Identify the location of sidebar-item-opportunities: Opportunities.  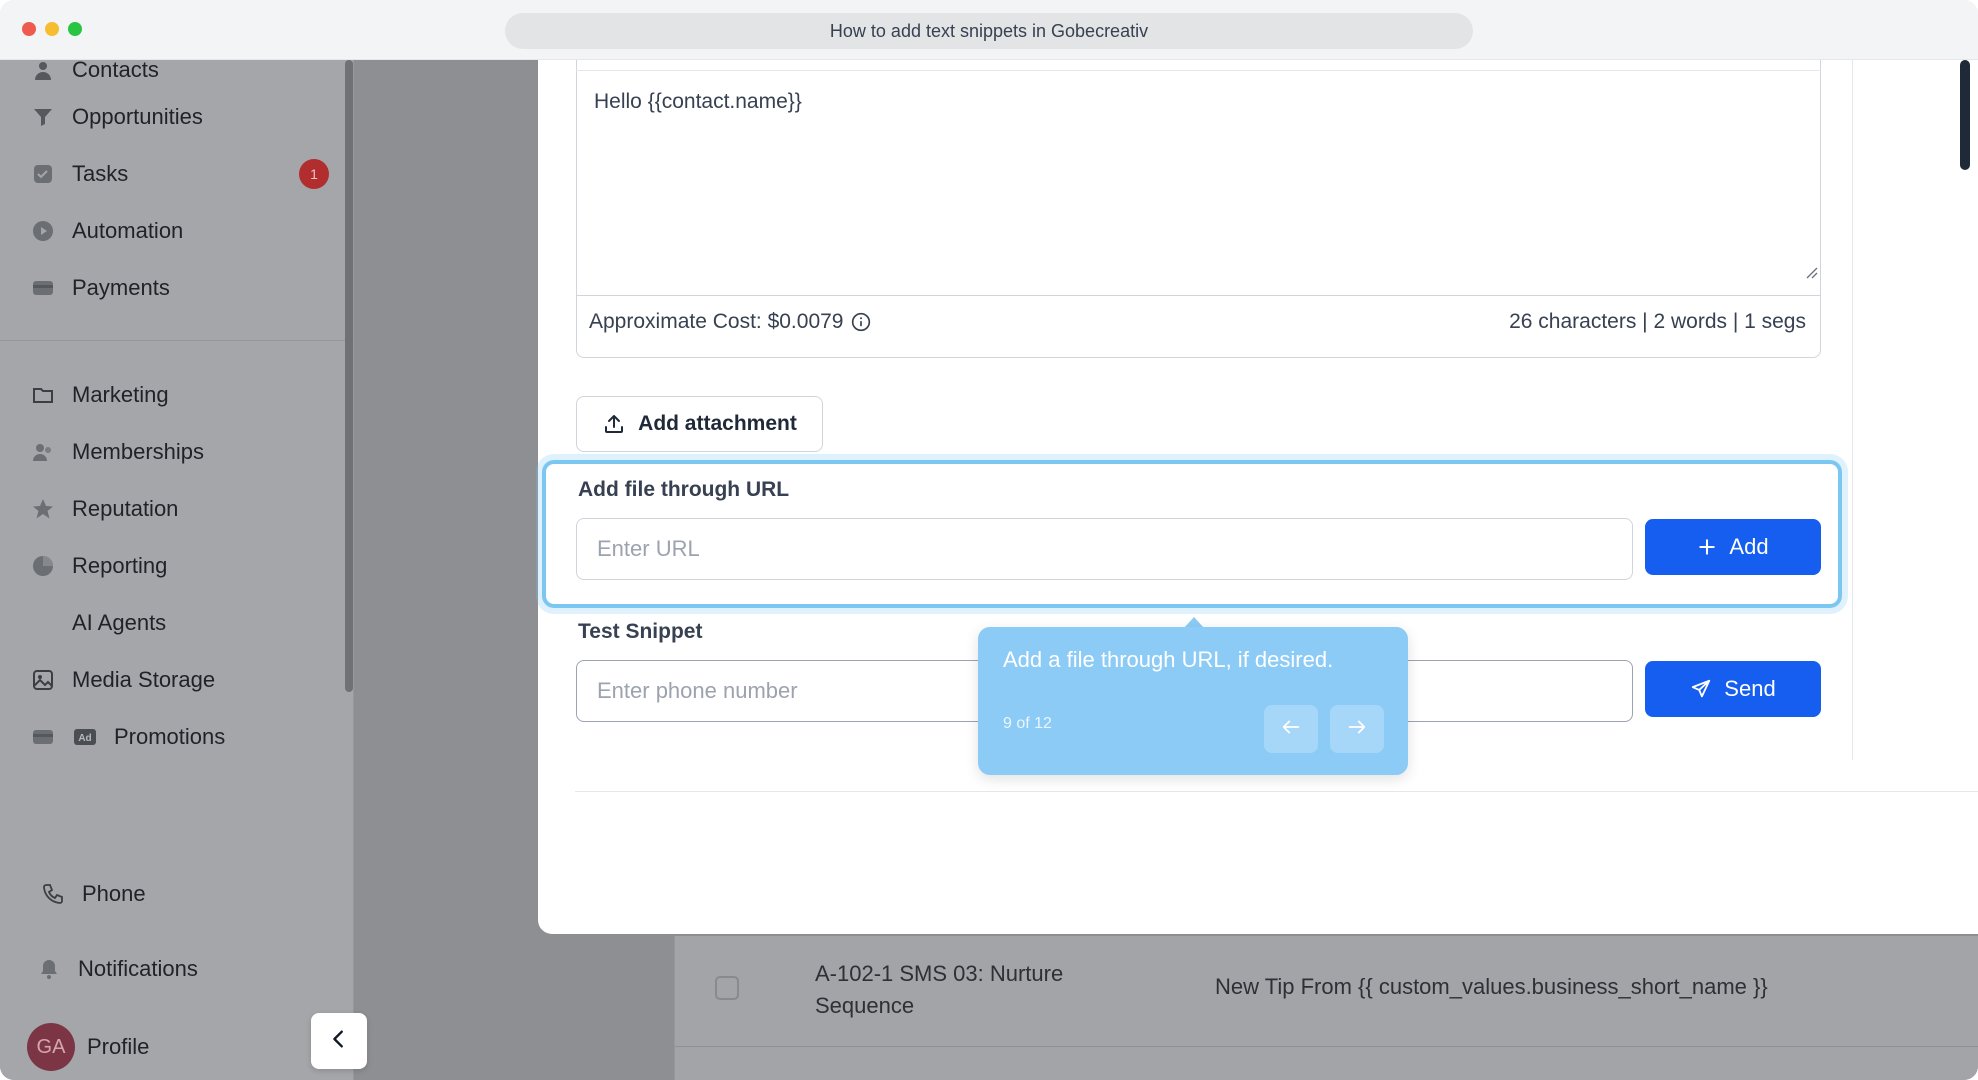
(116, 117).